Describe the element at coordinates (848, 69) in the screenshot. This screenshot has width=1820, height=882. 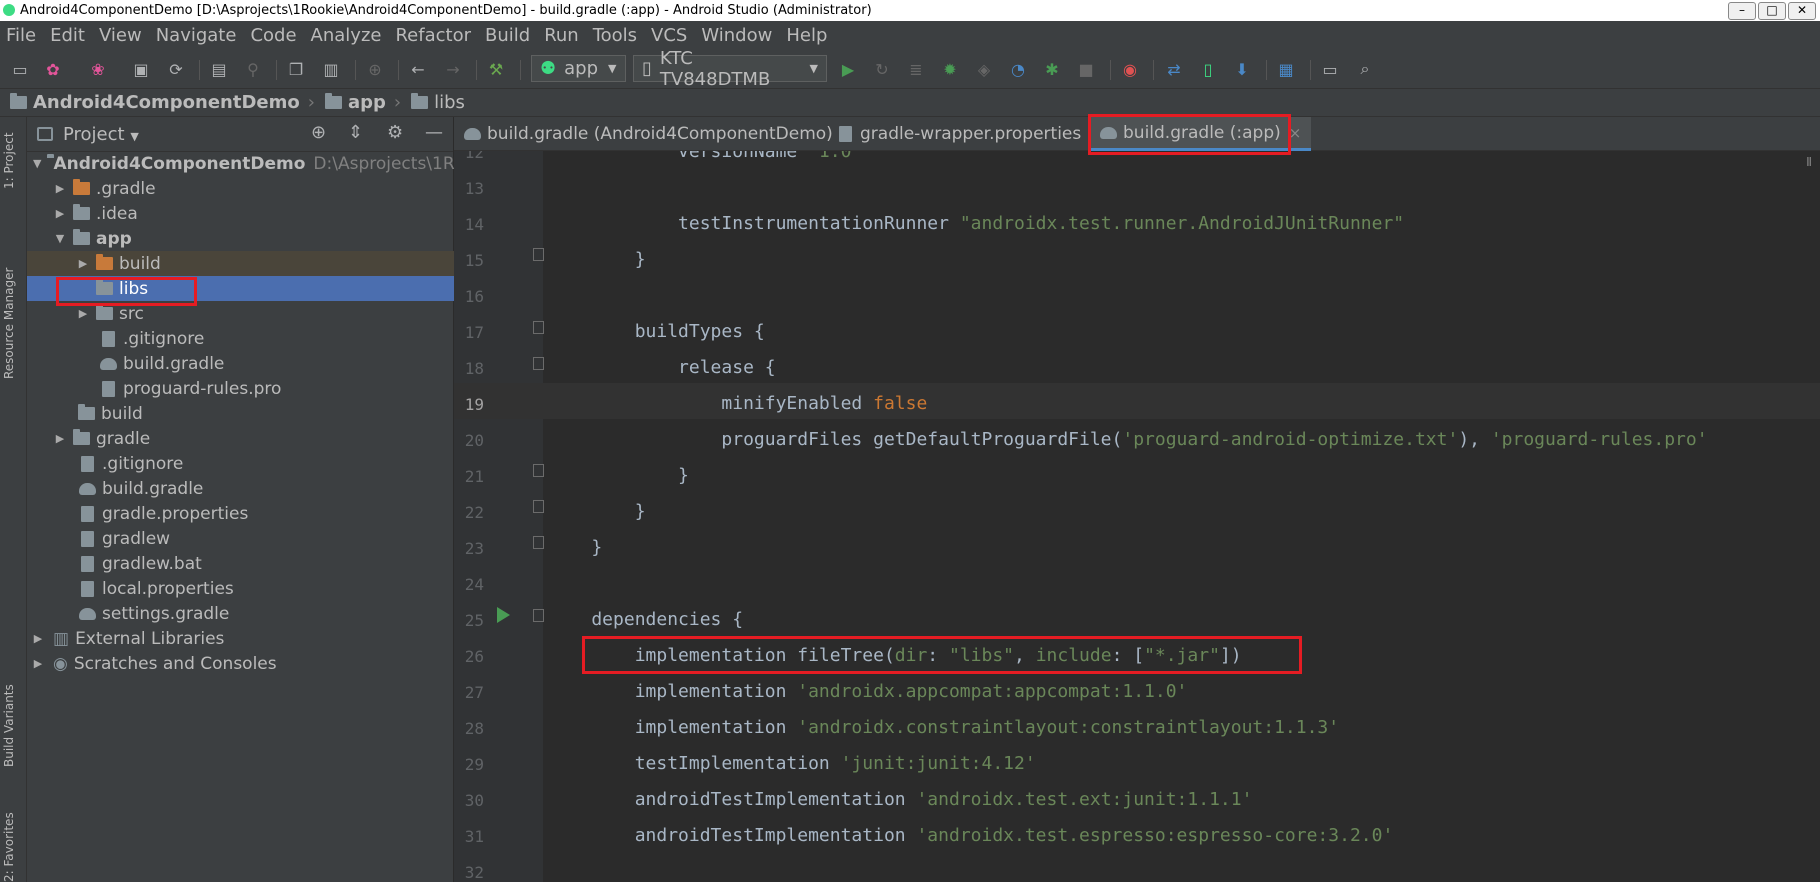
I see `run-icon: ▶` at that location.